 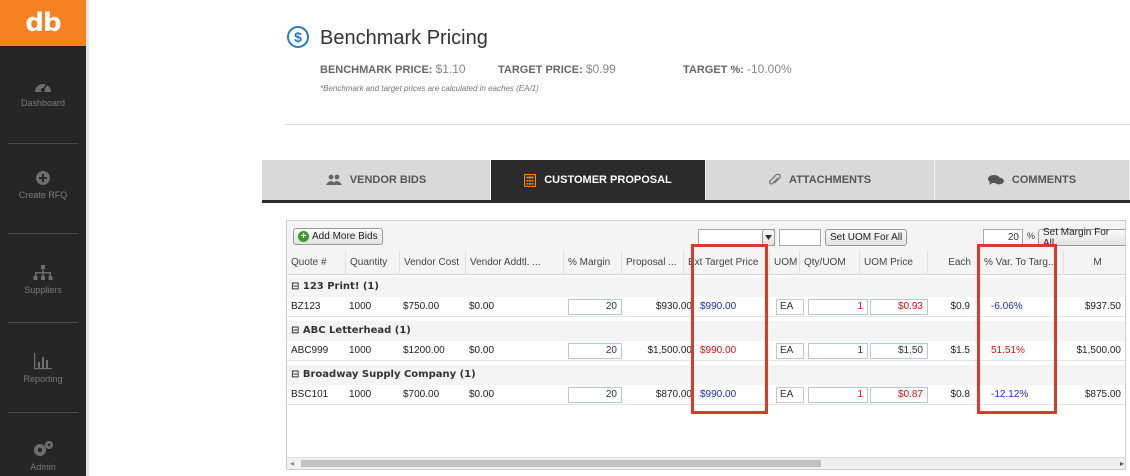 What do you see at coordinates (899, 351) in the screenshot?
I see `uom-price-field: $1.50` at bounding box center [899, 351].